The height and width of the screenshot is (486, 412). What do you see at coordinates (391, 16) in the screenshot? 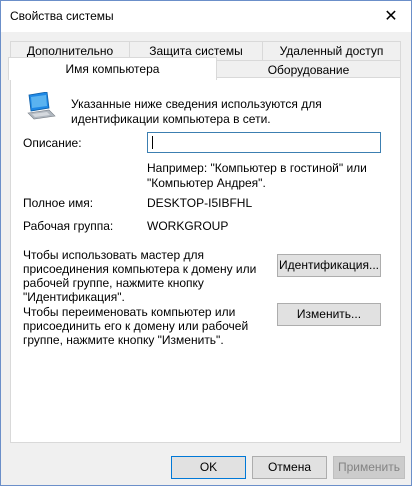
I see `close-icon: ✕` at bounding box center [391, 16].